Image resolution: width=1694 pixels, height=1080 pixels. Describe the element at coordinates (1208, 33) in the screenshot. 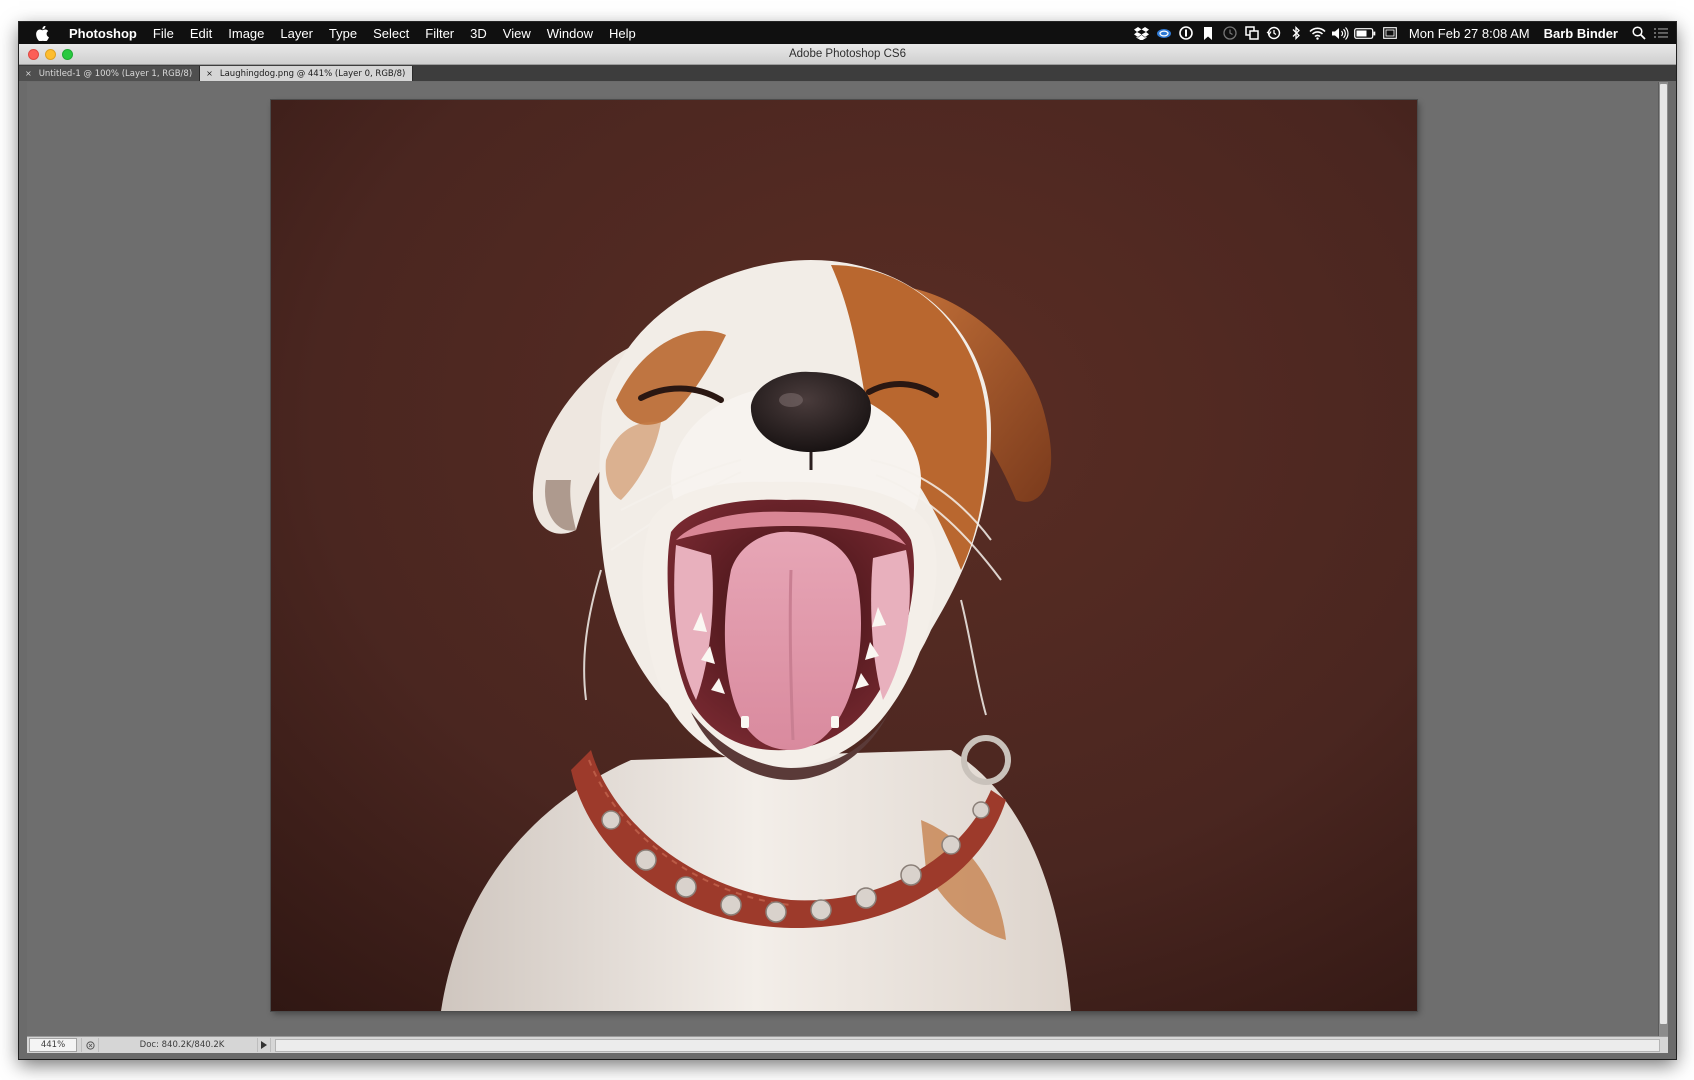

I see `bookmark-icon` at that location.